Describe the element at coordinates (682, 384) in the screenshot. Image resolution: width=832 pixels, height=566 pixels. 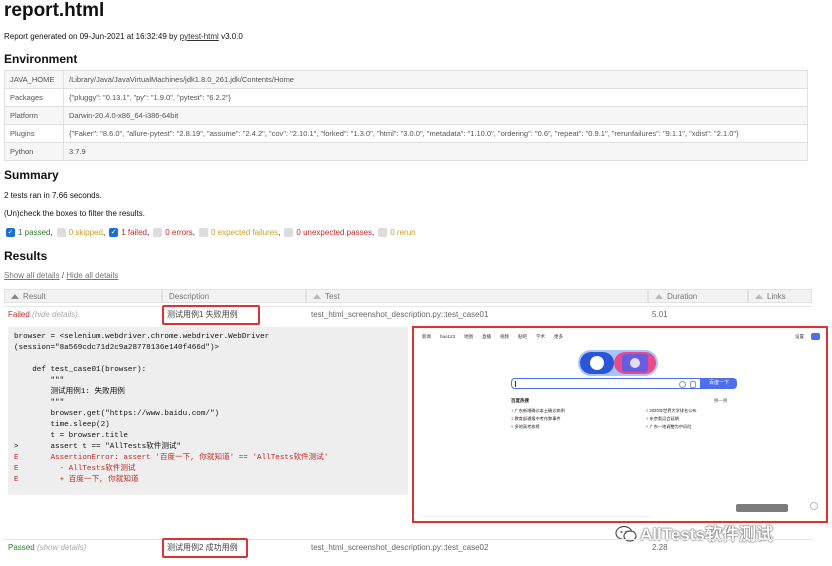
I see `camera-icon` at that location.